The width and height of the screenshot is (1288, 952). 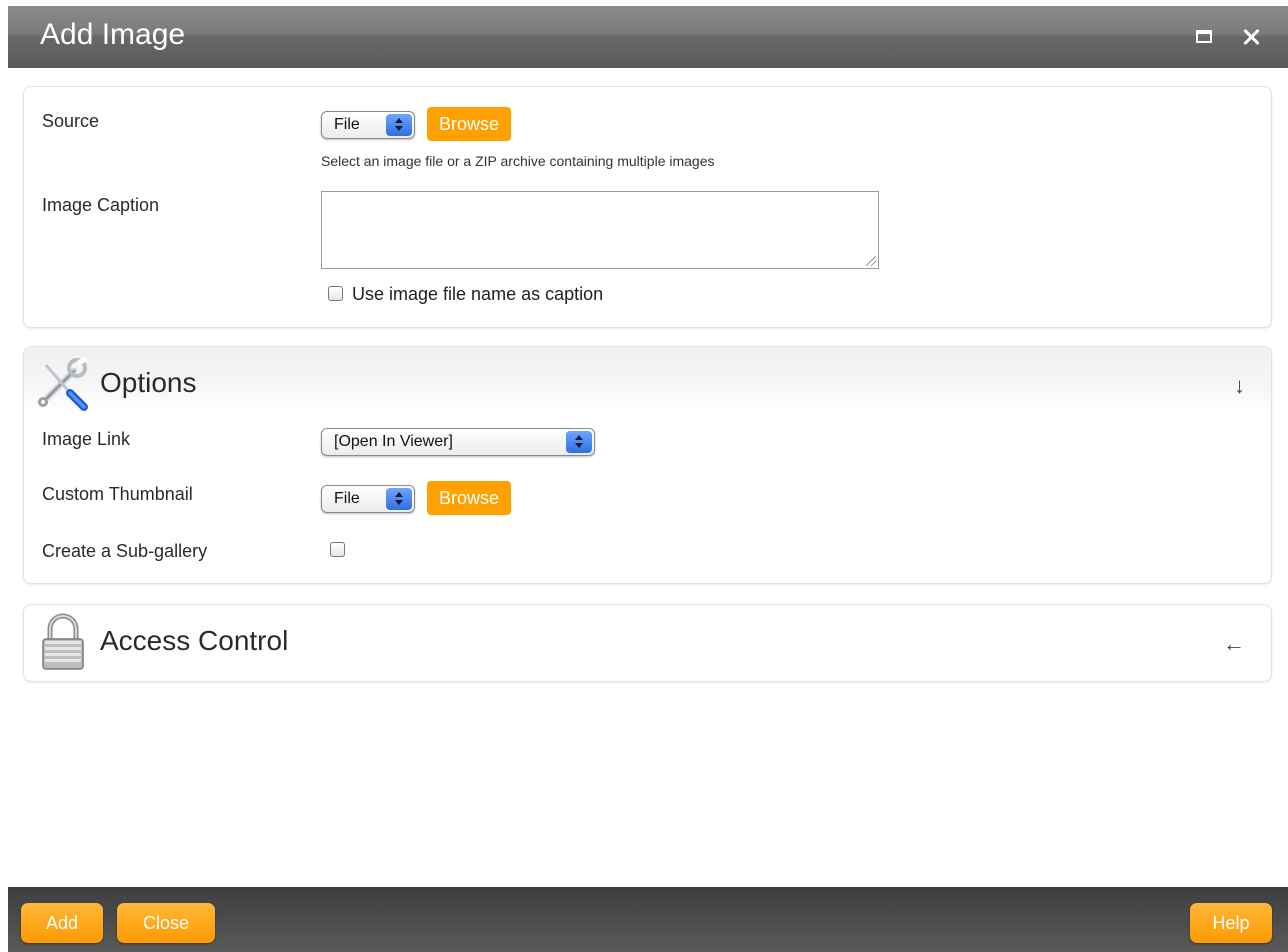 What do you see at coordinates (647, 380) in the screenshot?
I see `options-header: Options ↓` at bounding box center [647, 380].